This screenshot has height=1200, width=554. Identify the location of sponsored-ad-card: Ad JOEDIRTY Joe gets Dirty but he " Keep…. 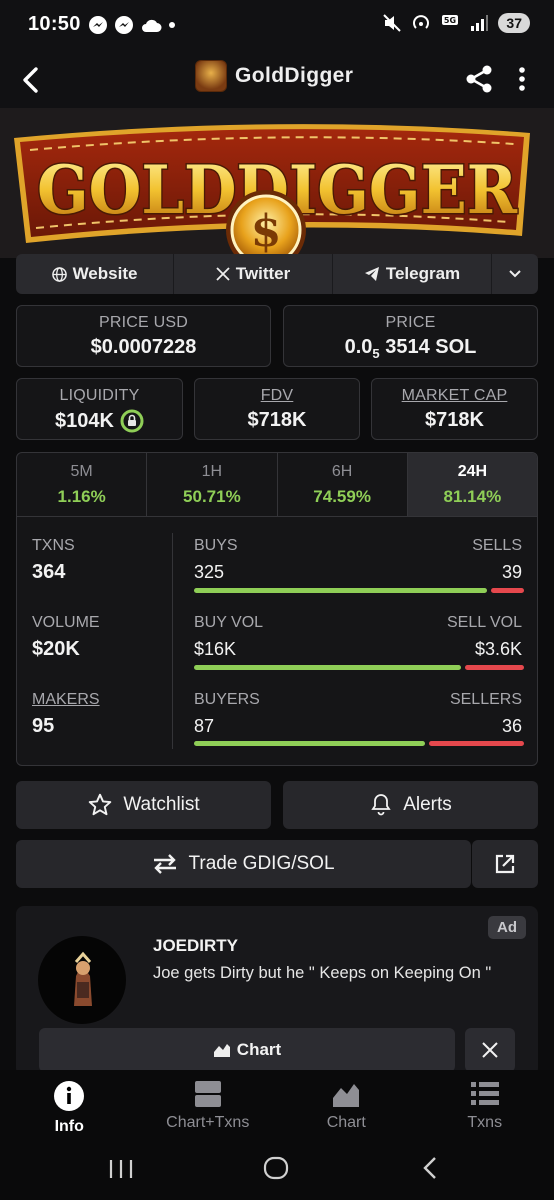
(277, 991).